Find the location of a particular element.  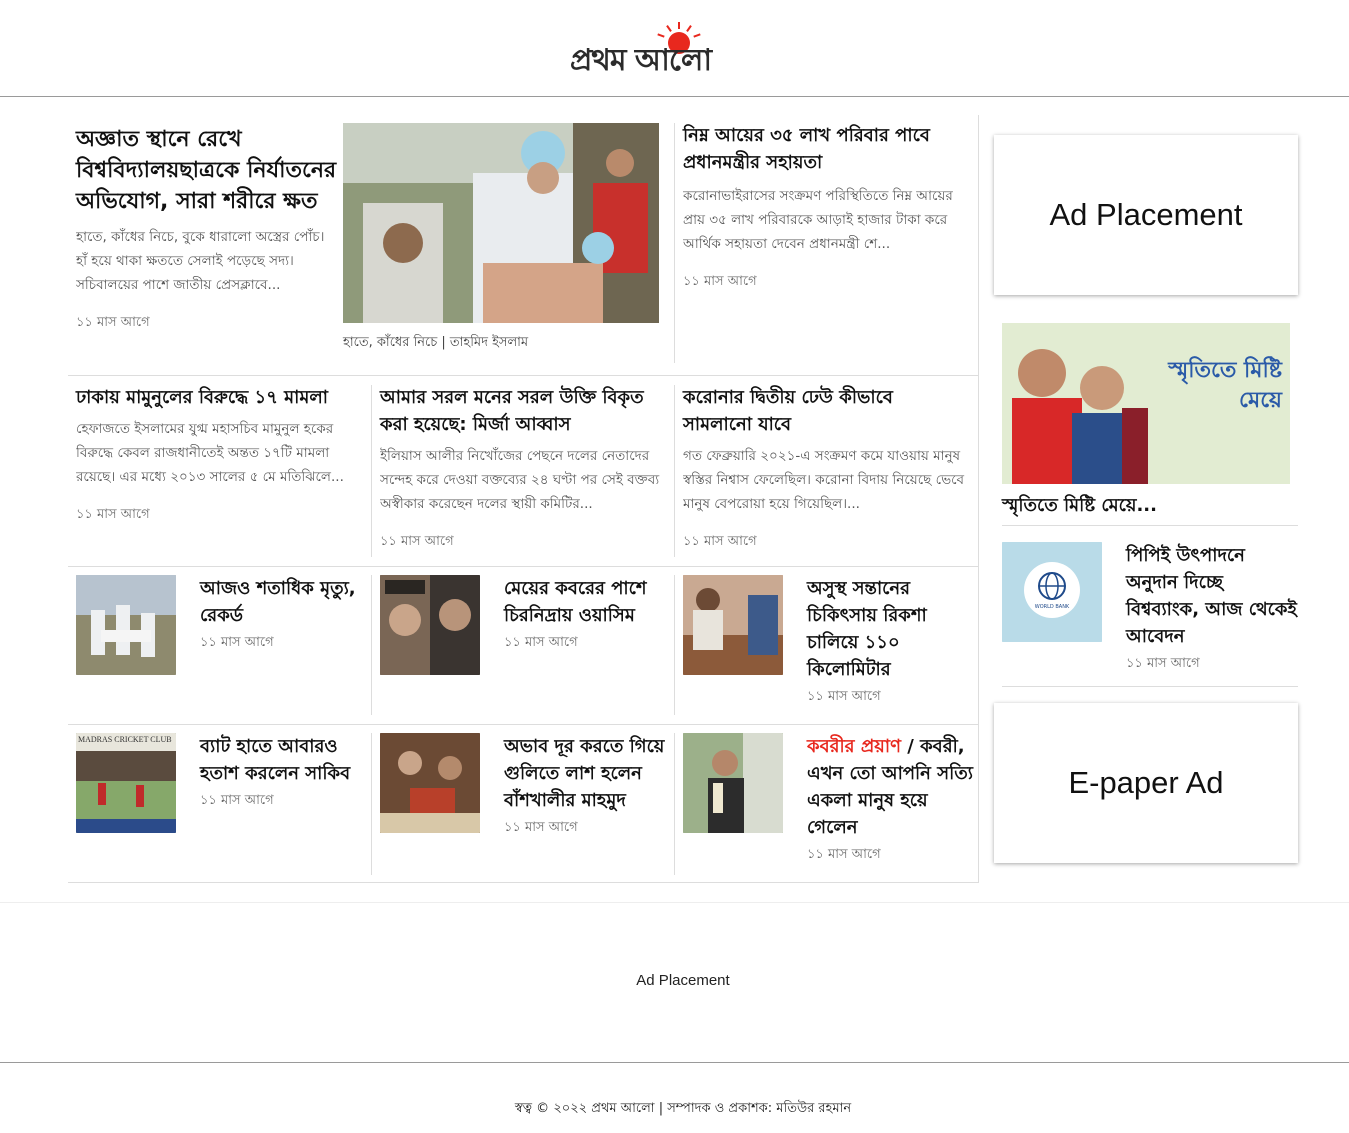

logo-caption: WORLD BANK is located at coordinates (1052, 607).